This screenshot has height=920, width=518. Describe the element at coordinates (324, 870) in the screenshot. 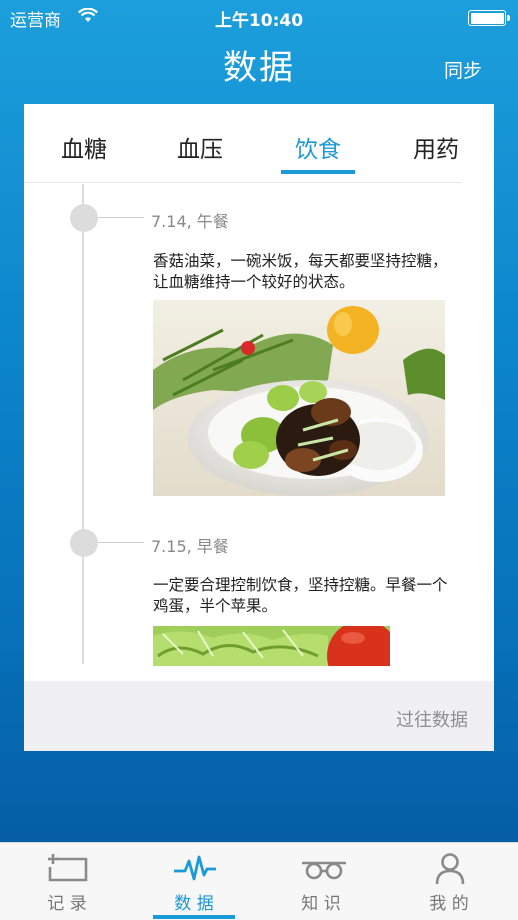

I see `knowledge-icon` at that location.